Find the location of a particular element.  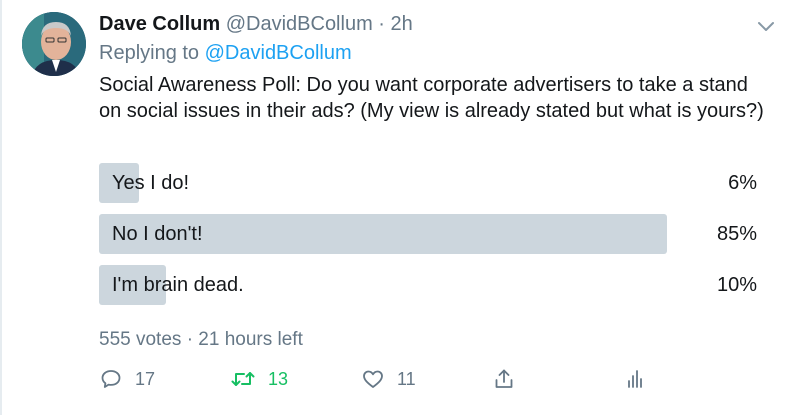

share-icon is located at coordinates (504, 379).